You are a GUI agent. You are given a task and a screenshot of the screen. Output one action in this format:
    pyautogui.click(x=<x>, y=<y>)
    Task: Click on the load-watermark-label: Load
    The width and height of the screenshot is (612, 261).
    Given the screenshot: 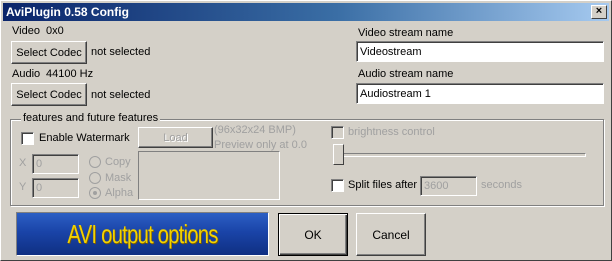 What is the action you would take?
    pyautogui.click(x=175, y=137)
    